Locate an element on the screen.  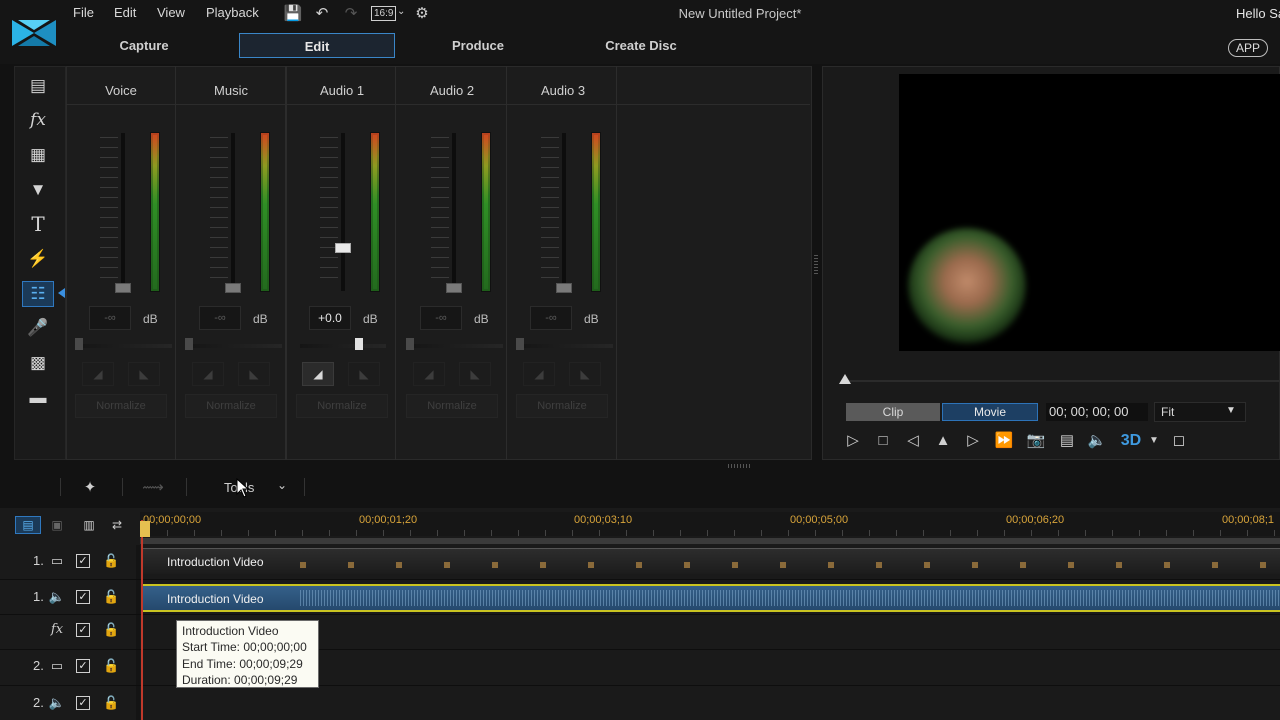
save-icon: 💾 is located at coordinates (293, 14).